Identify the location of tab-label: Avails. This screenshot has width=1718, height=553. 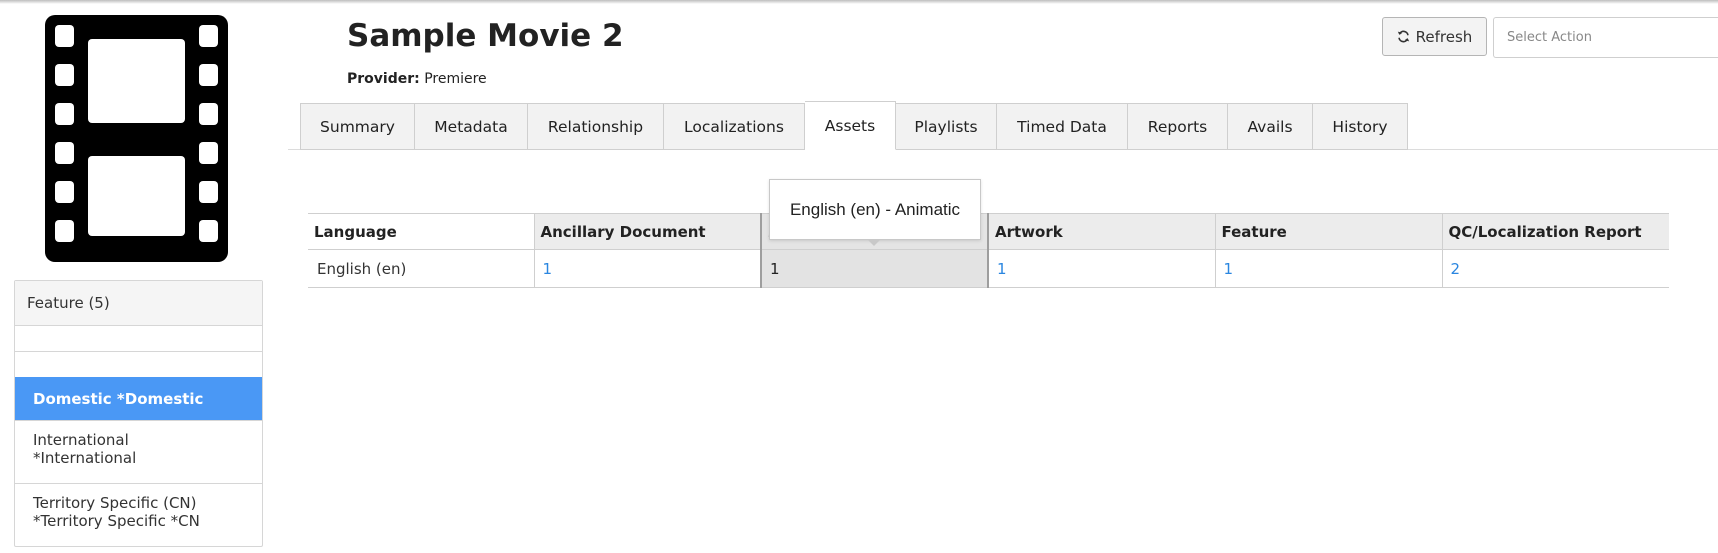
(1270, 126).